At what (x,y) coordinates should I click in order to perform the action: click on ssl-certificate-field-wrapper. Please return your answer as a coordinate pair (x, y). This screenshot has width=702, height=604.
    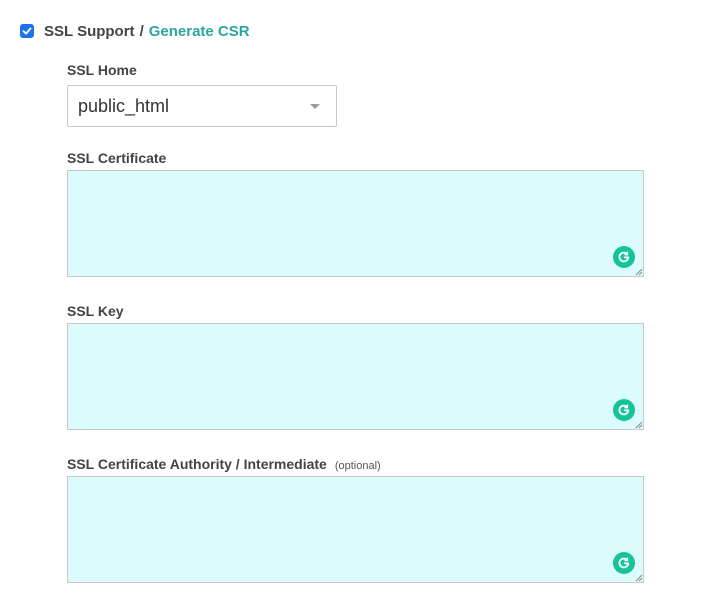
    Looking at the image, I should click on (355, 223).